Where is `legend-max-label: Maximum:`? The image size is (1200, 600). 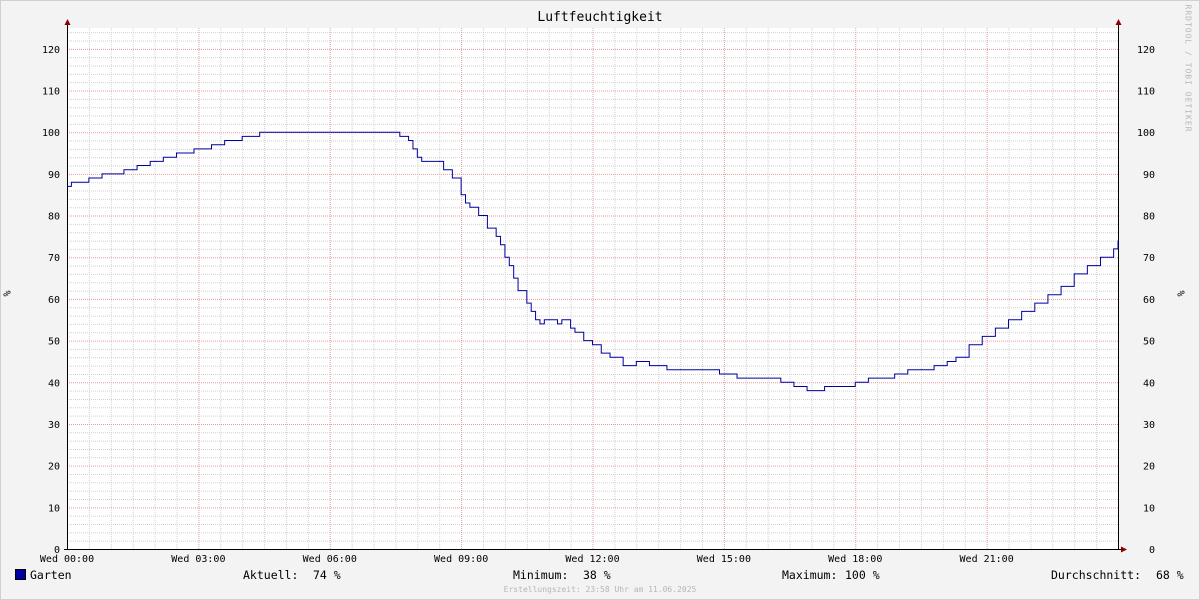
legend-max-label: Maximum: is located at coordinates (810, 575).